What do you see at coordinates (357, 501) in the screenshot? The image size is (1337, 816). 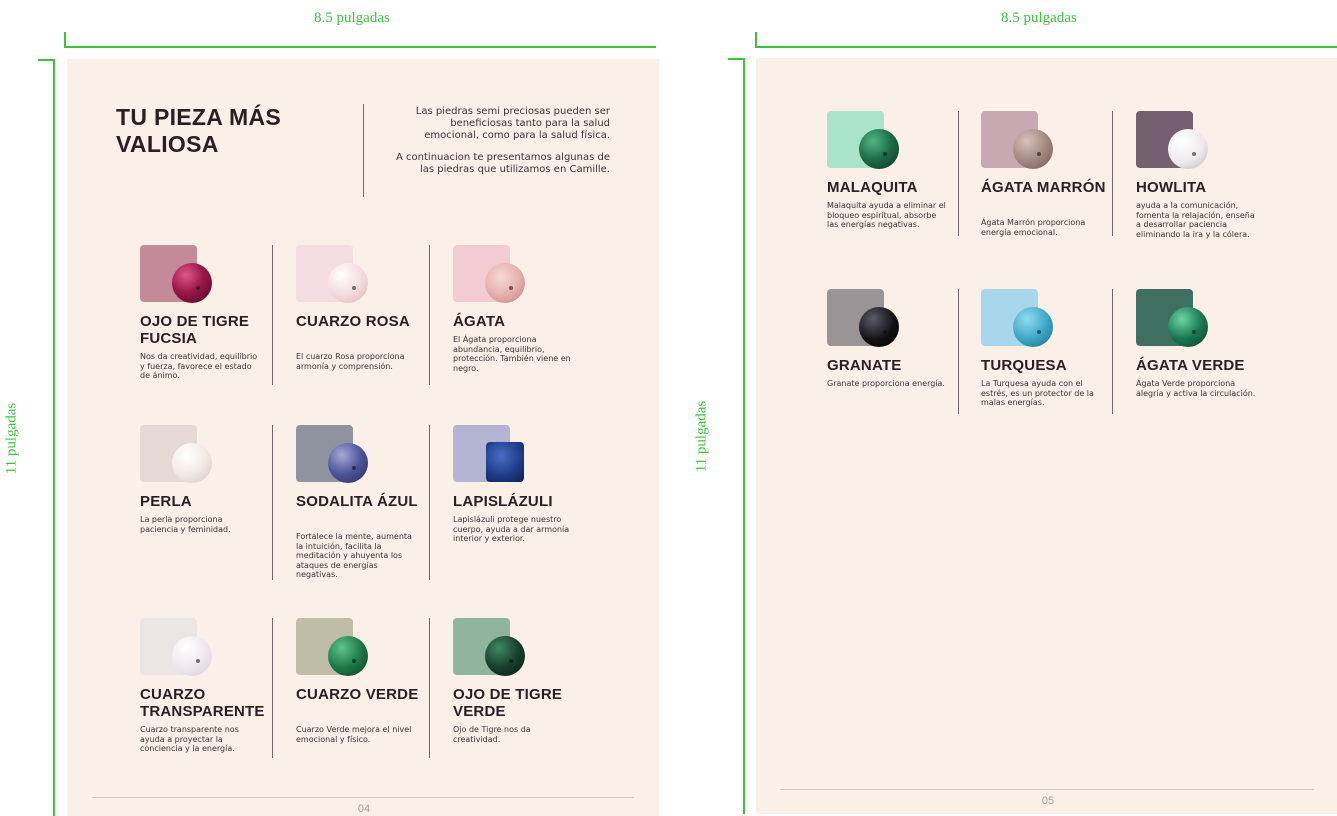 I see `stone-name: SODALITA ÁZUL` at bounding box center [357, 501].